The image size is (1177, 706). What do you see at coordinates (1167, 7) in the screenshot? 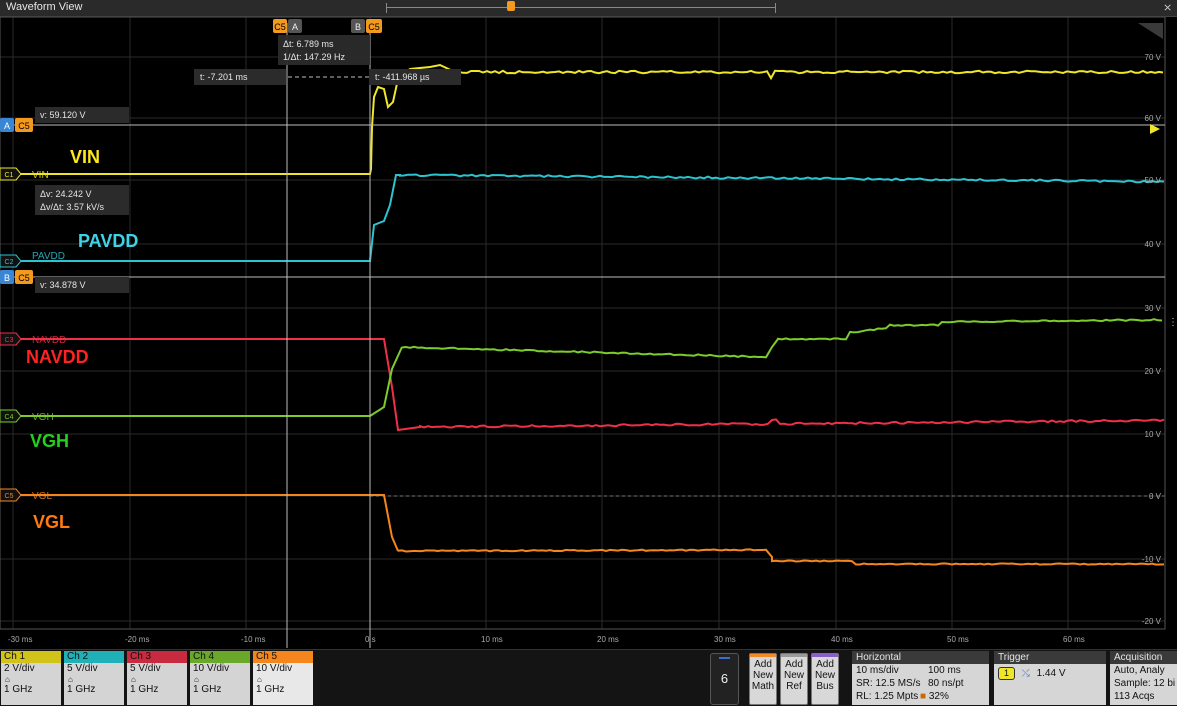
I see `close-icon: ⨯` at bounding box center [1167, 7].